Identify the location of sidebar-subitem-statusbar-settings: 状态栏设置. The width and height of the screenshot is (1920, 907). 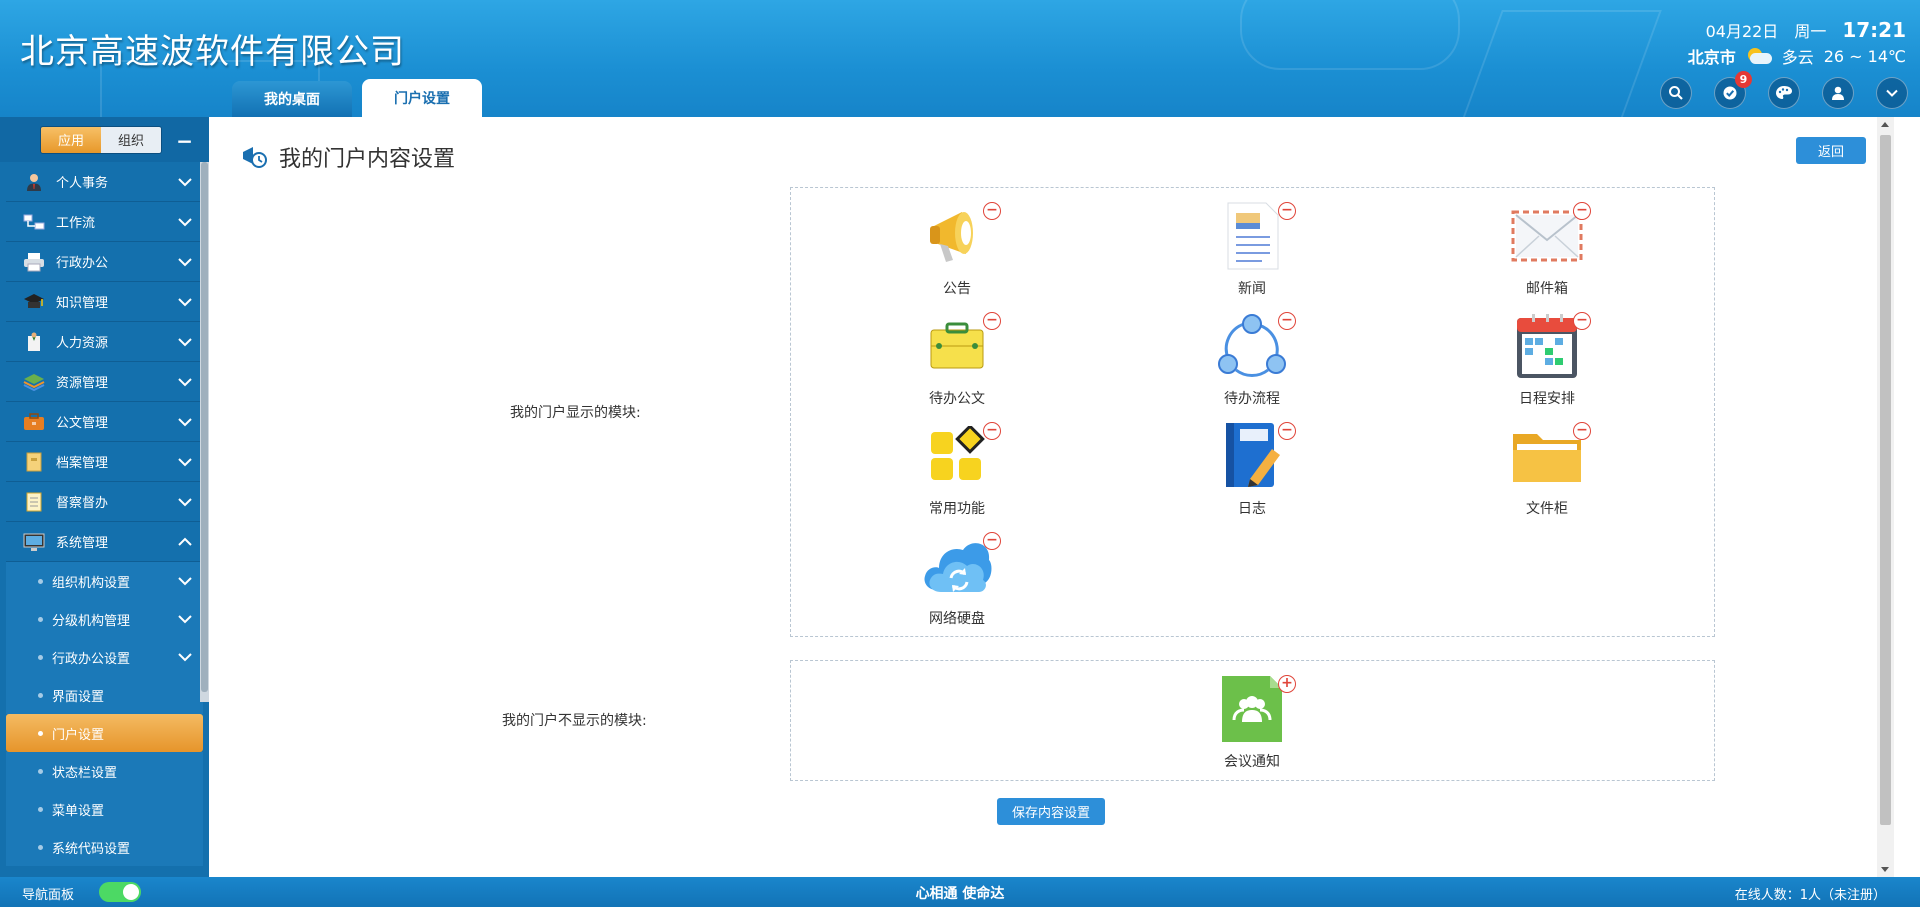
(104, 771).